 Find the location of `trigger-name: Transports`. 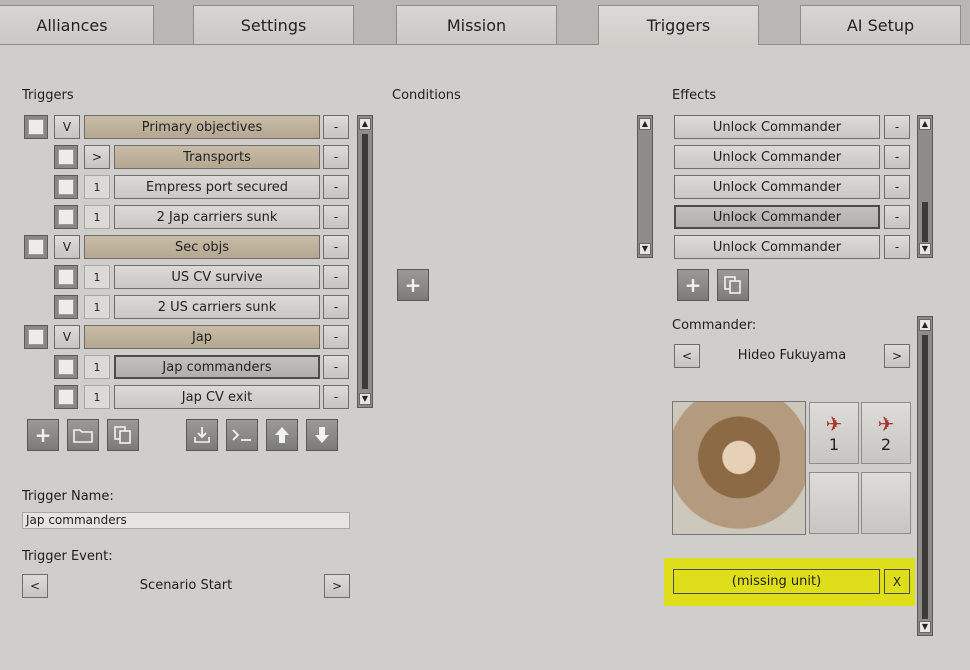

trigger-name: Transports is located at coordinates (217, 157).